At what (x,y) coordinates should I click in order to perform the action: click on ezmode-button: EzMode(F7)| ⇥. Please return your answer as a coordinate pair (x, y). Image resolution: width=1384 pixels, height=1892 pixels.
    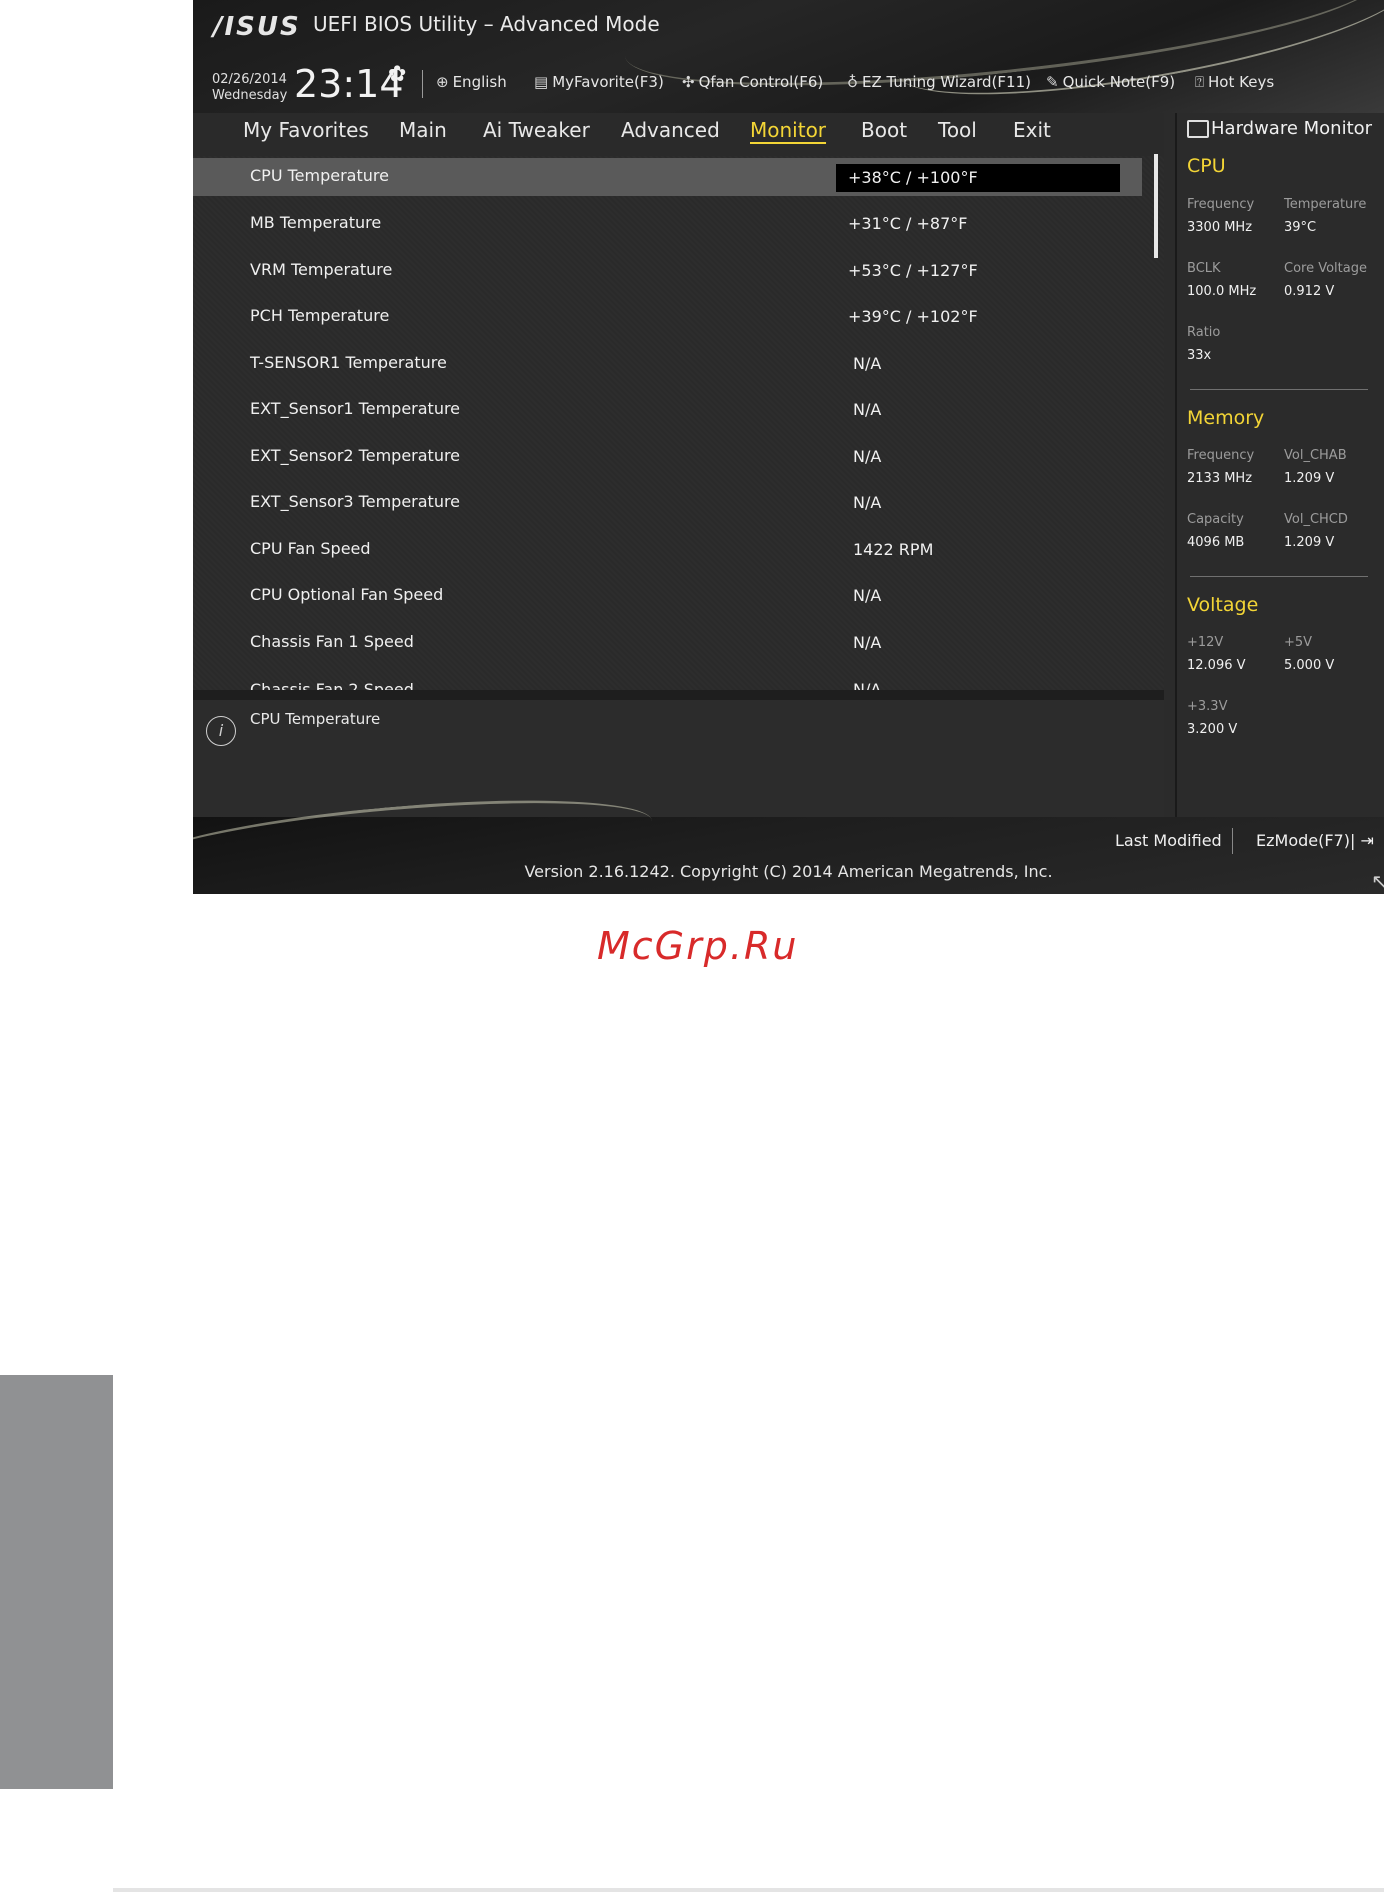
    Looking at the image, I should click on (1315, 840).